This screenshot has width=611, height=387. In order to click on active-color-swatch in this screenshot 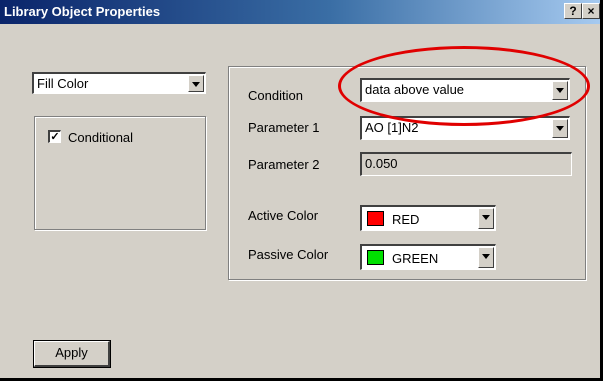, I will do `click(375, 218)`.